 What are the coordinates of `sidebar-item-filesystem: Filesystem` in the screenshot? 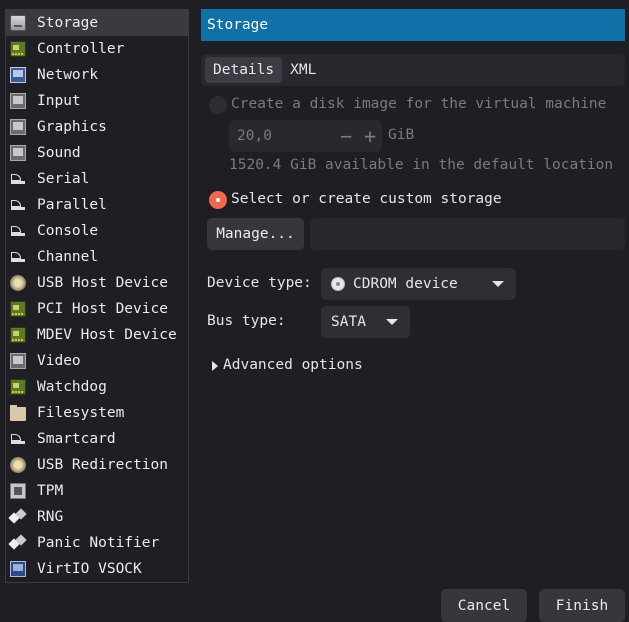 It's located at (97, 413).